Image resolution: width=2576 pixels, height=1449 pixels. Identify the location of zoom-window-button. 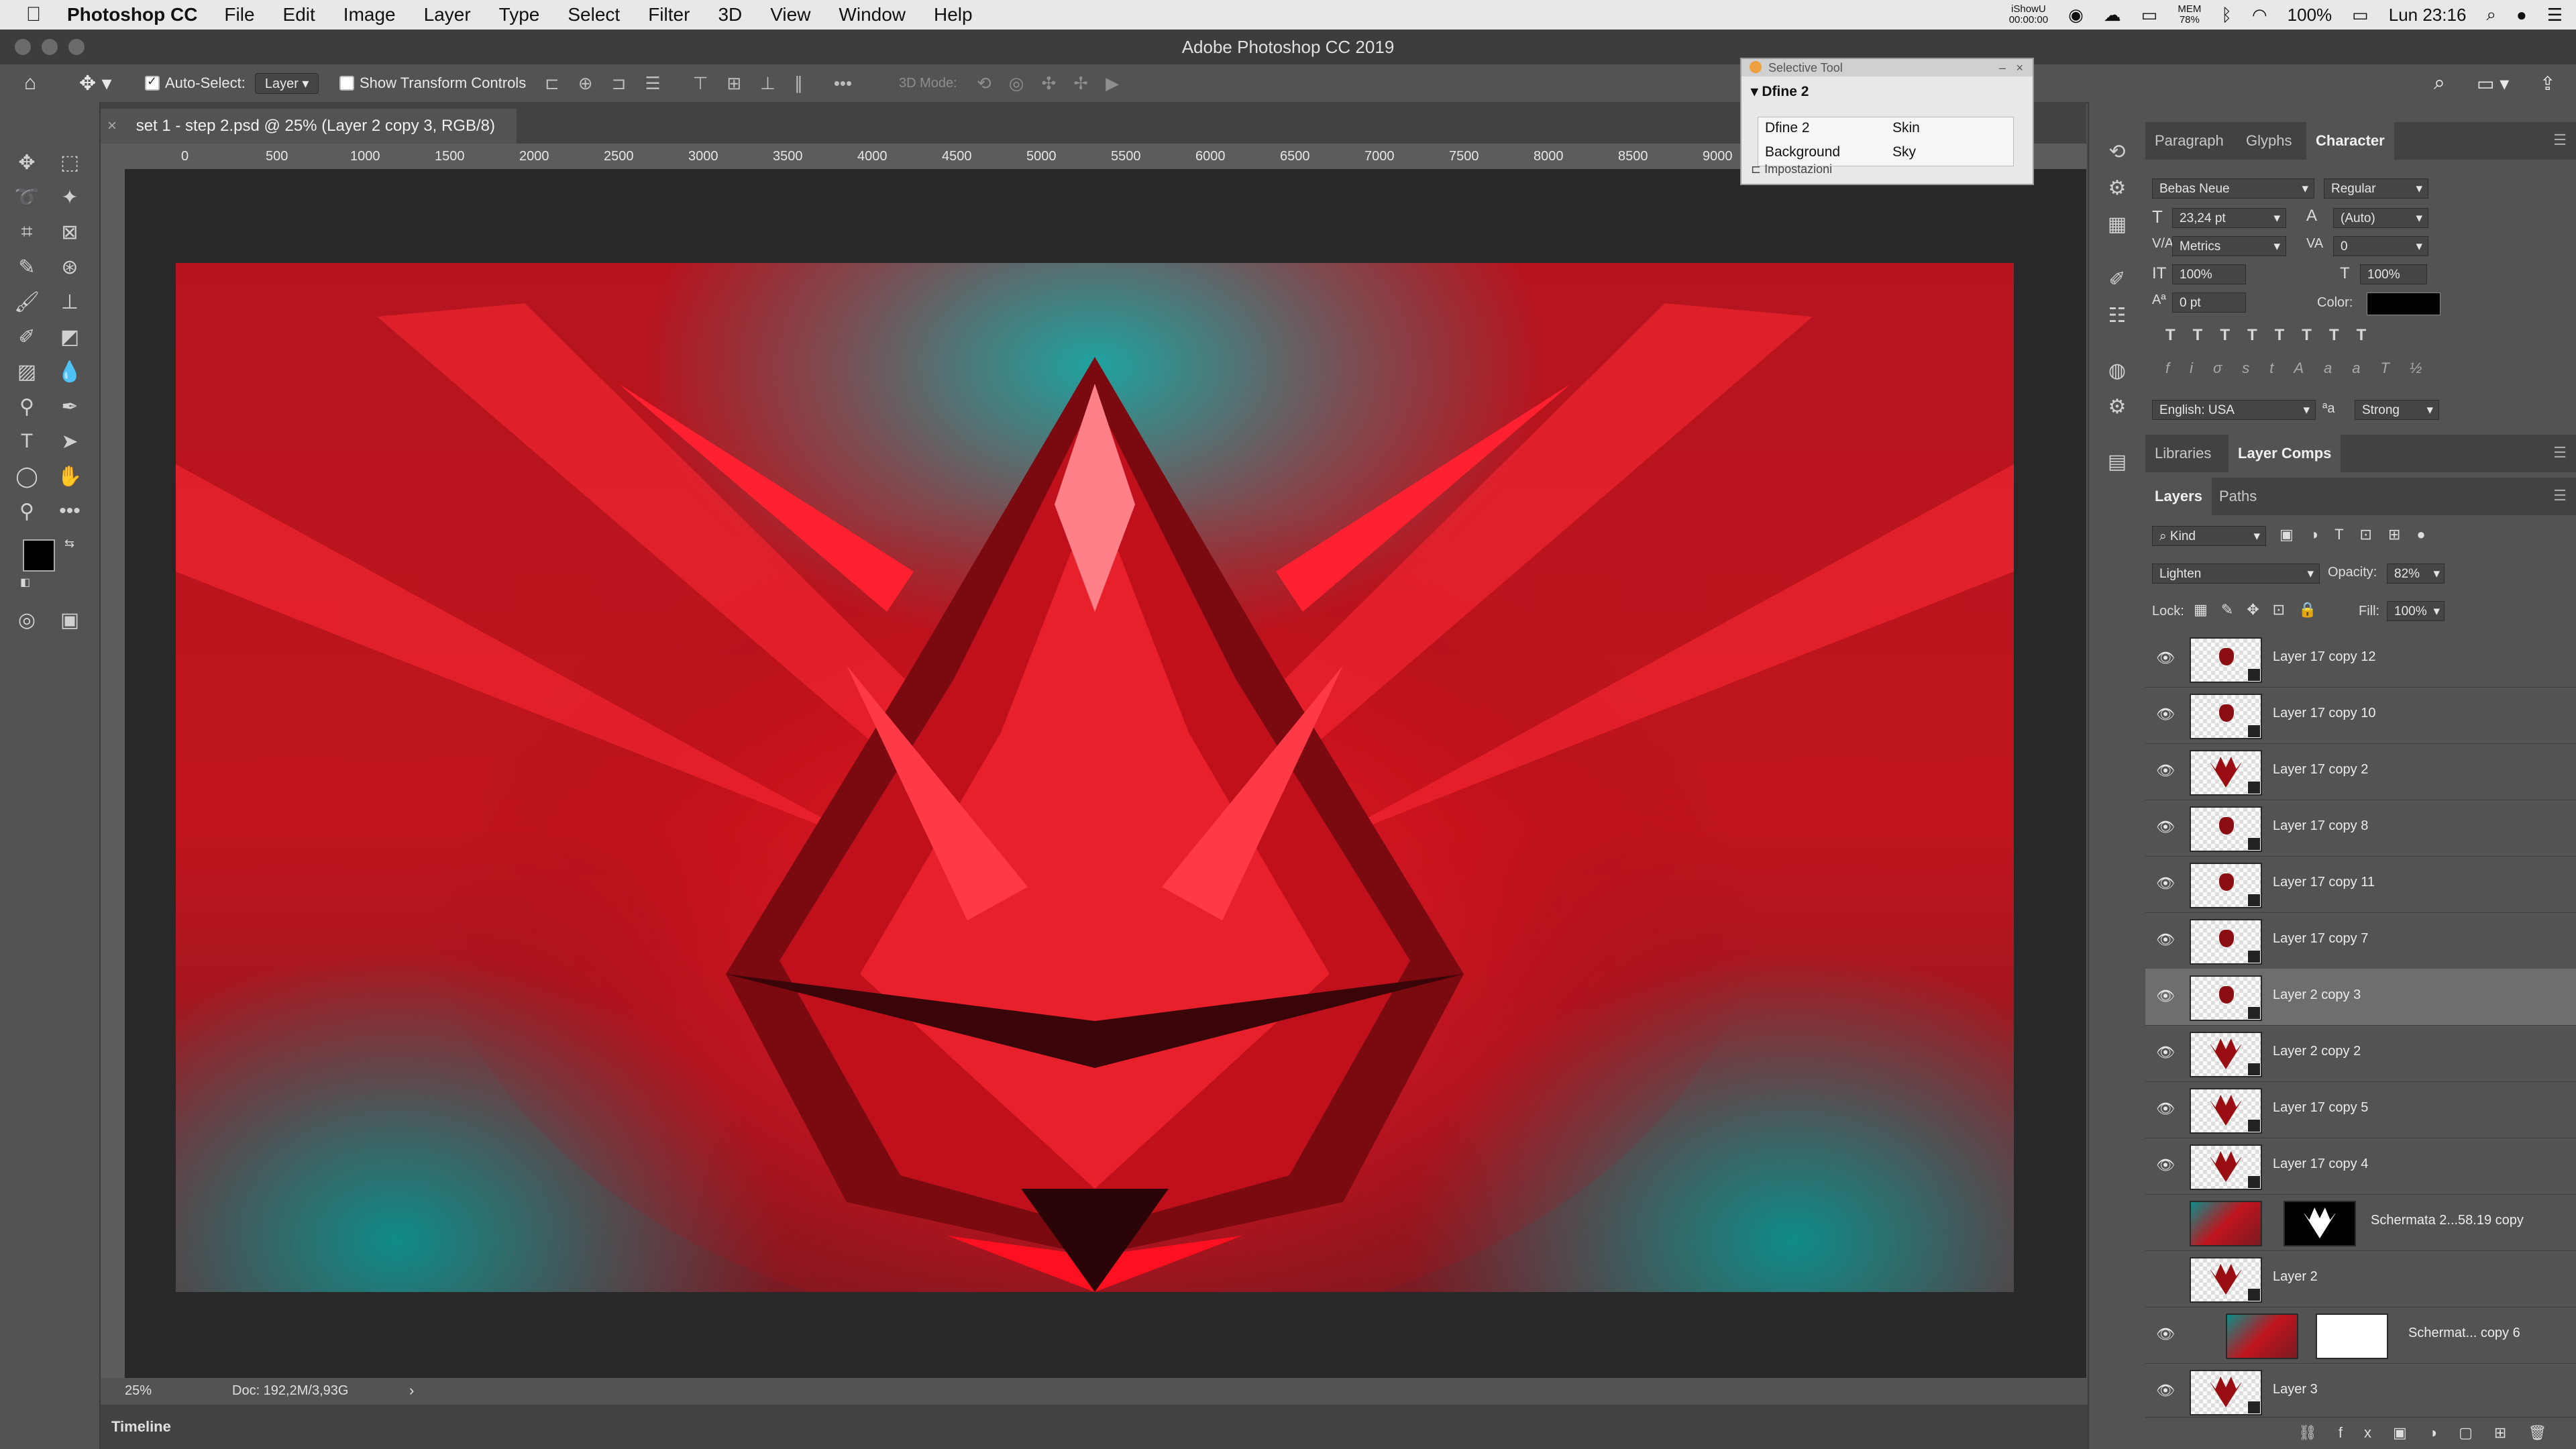
(76, 47).